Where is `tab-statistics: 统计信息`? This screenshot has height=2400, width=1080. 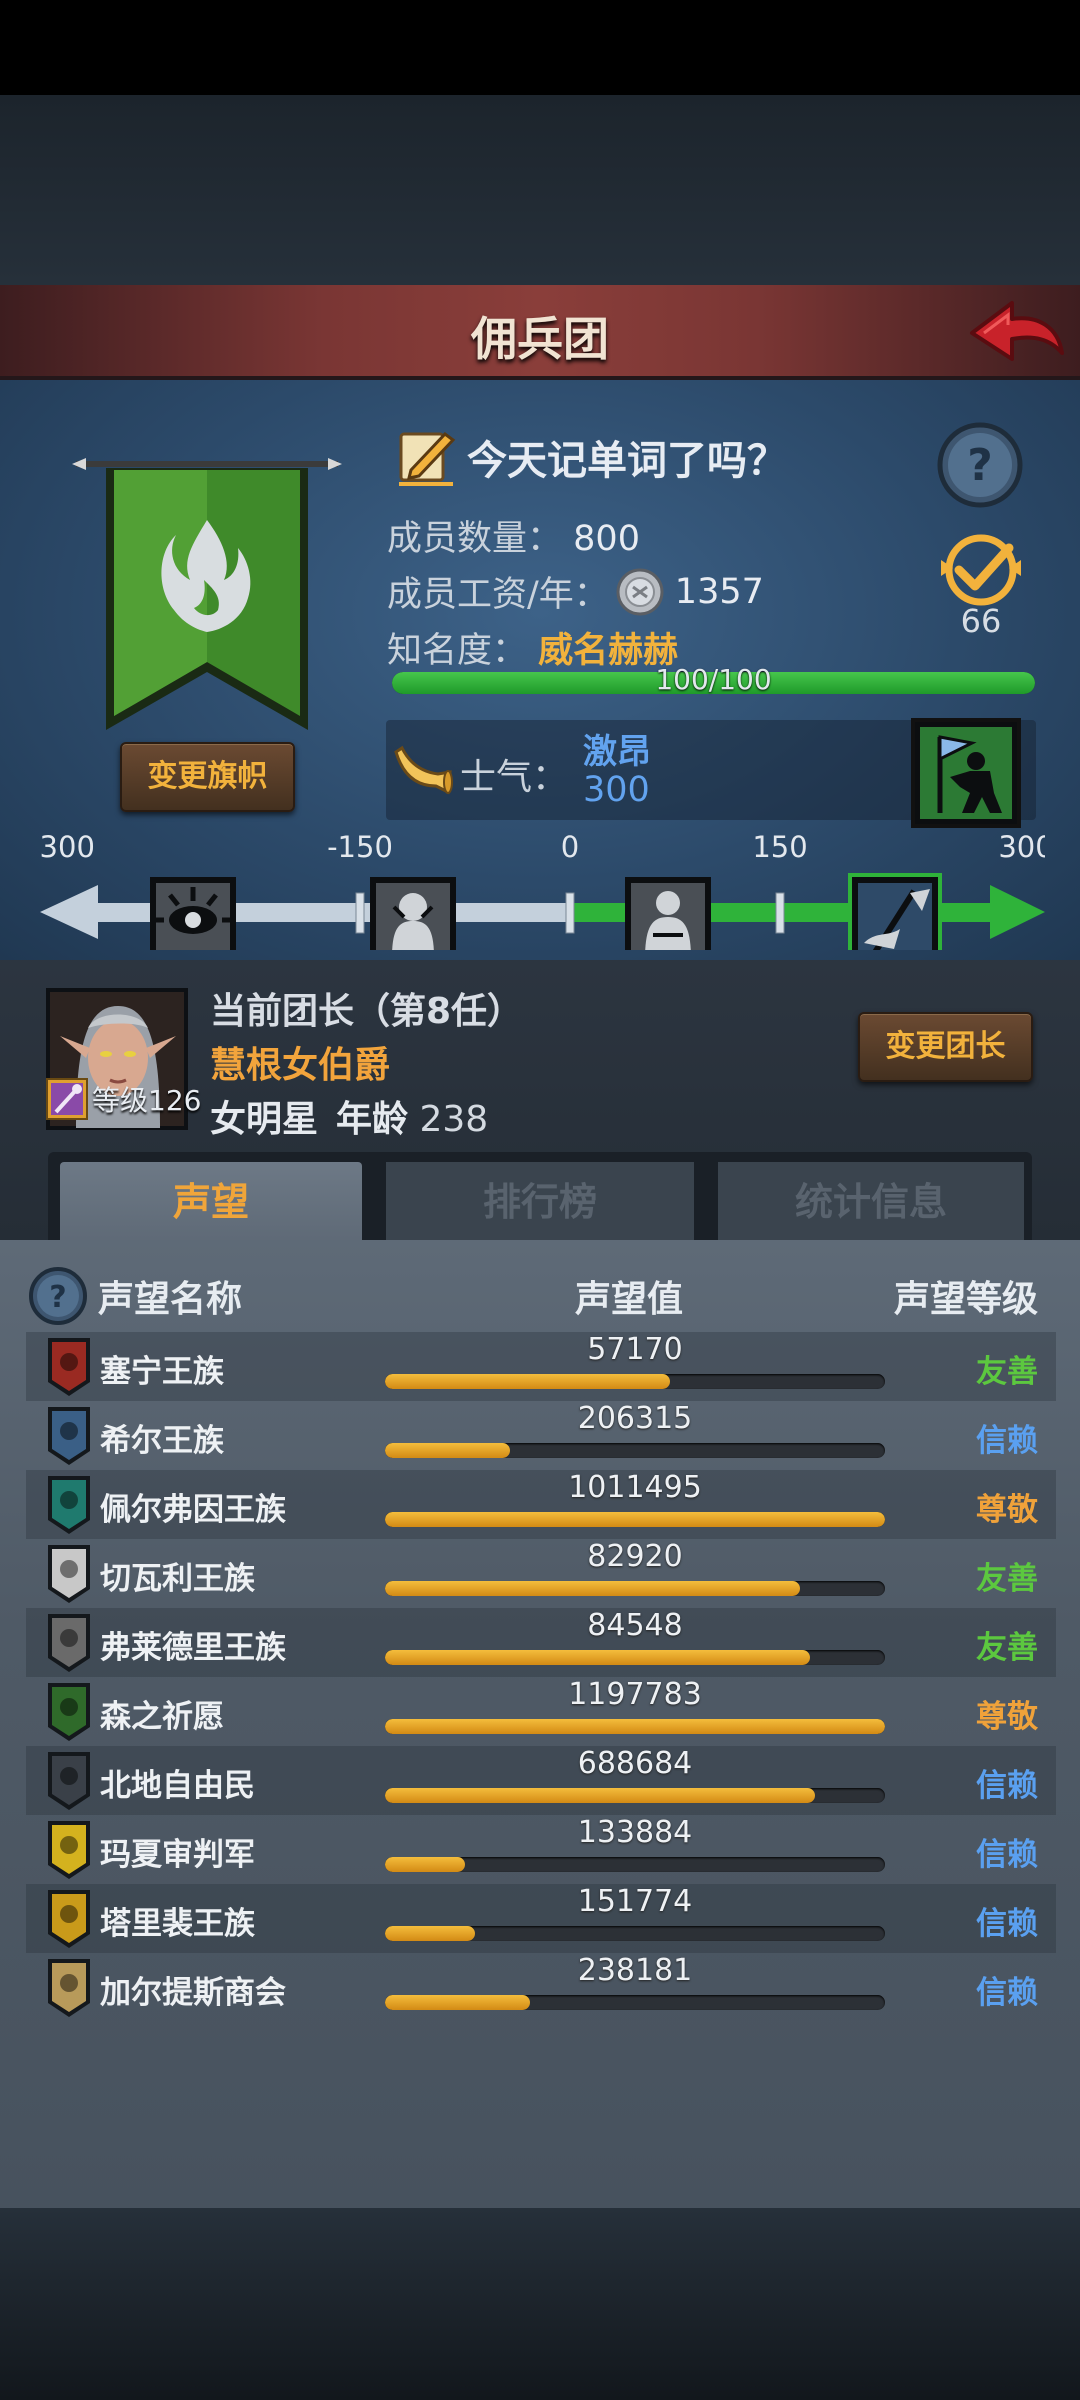
tab-statistics: 统计信息 is located at coordinates (871, 1202).